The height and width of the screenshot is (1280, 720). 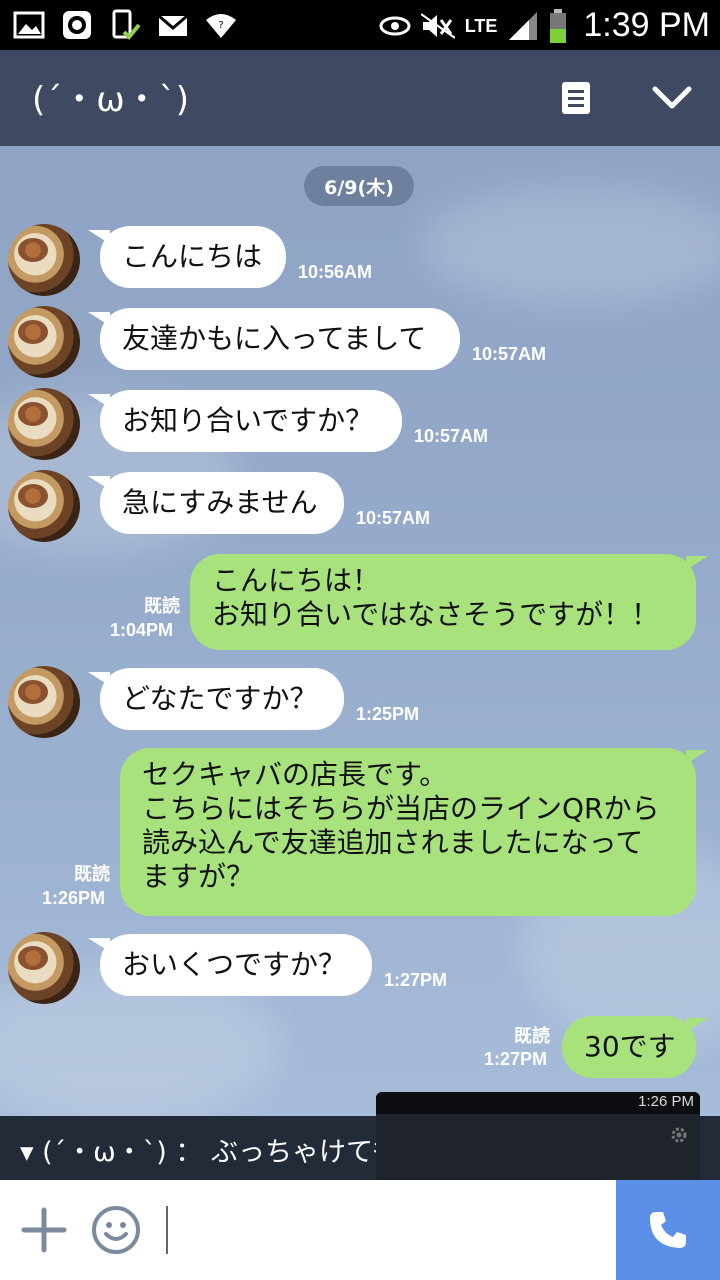 I want to click on message-line: お知り合いではなさそうですが！！, so click(x=436, y=614).